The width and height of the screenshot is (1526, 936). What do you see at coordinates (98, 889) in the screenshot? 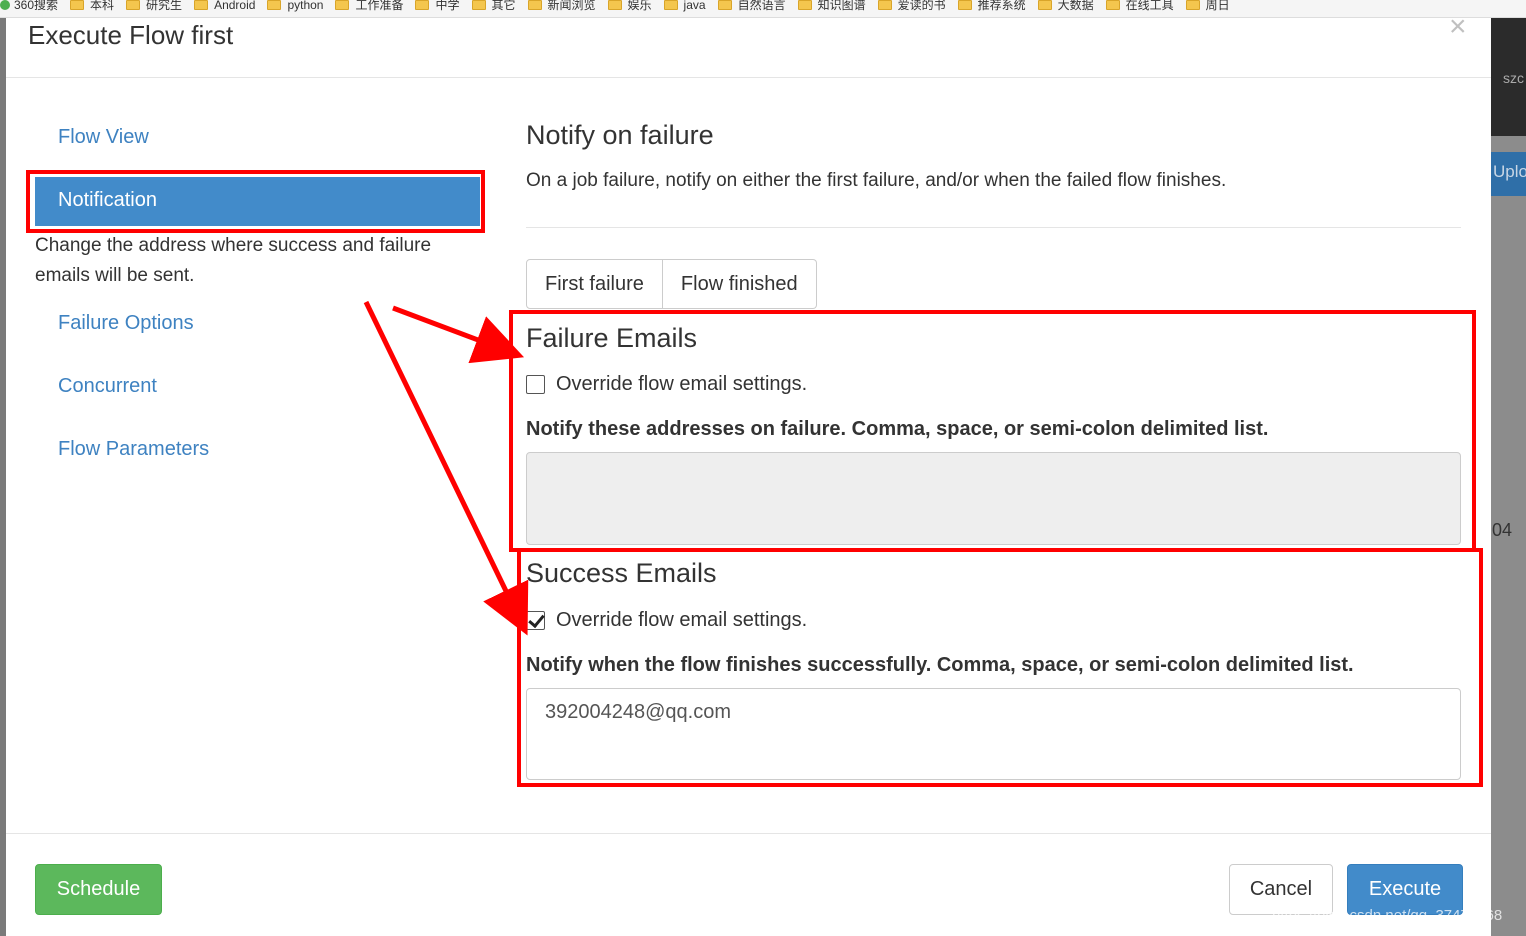
I see `schedule-button: Schedule` at bounding box center [98, 889].